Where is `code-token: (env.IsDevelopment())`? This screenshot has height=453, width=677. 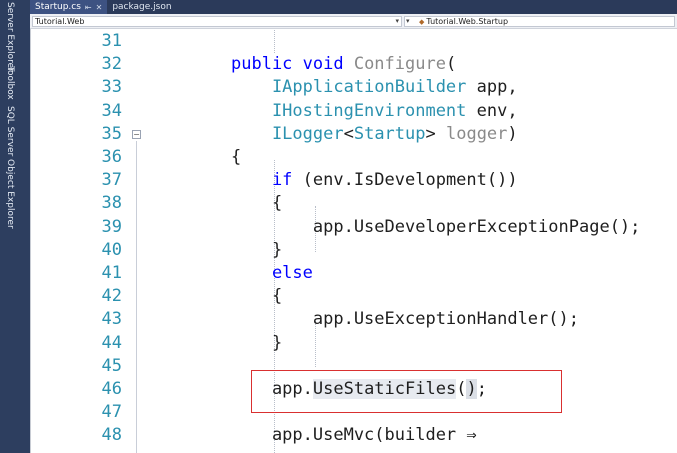 code-token: (env.IsDevelopment()) is located at coordinates (405, 180).